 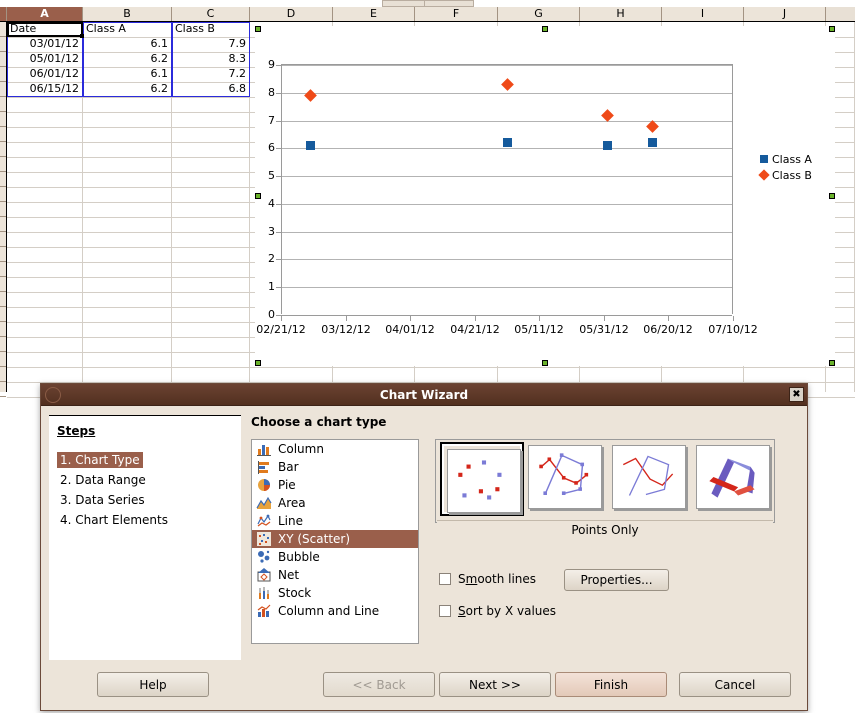 I want to click on column-header-f: F, so click(x=456, y=14).